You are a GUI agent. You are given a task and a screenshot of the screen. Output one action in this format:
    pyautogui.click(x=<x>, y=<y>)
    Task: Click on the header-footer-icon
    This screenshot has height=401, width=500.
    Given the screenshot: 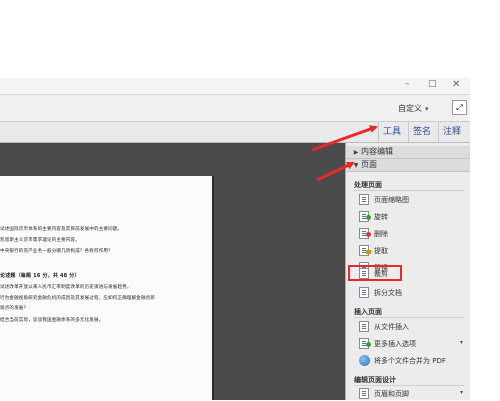 What is the action you would take?
    pyautogui.click(x=364, y=393)
    